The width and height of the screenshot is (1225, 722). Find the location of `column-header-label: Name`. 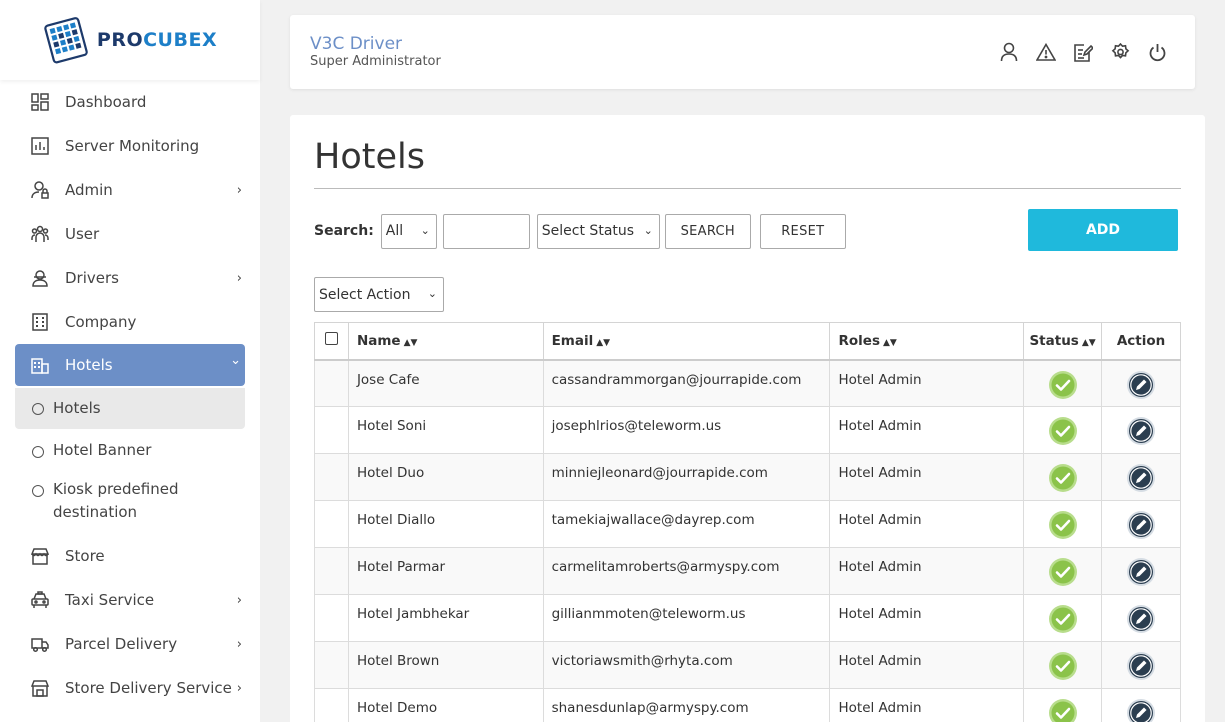

column-header-label: Name is located at coordinates (378, 340).